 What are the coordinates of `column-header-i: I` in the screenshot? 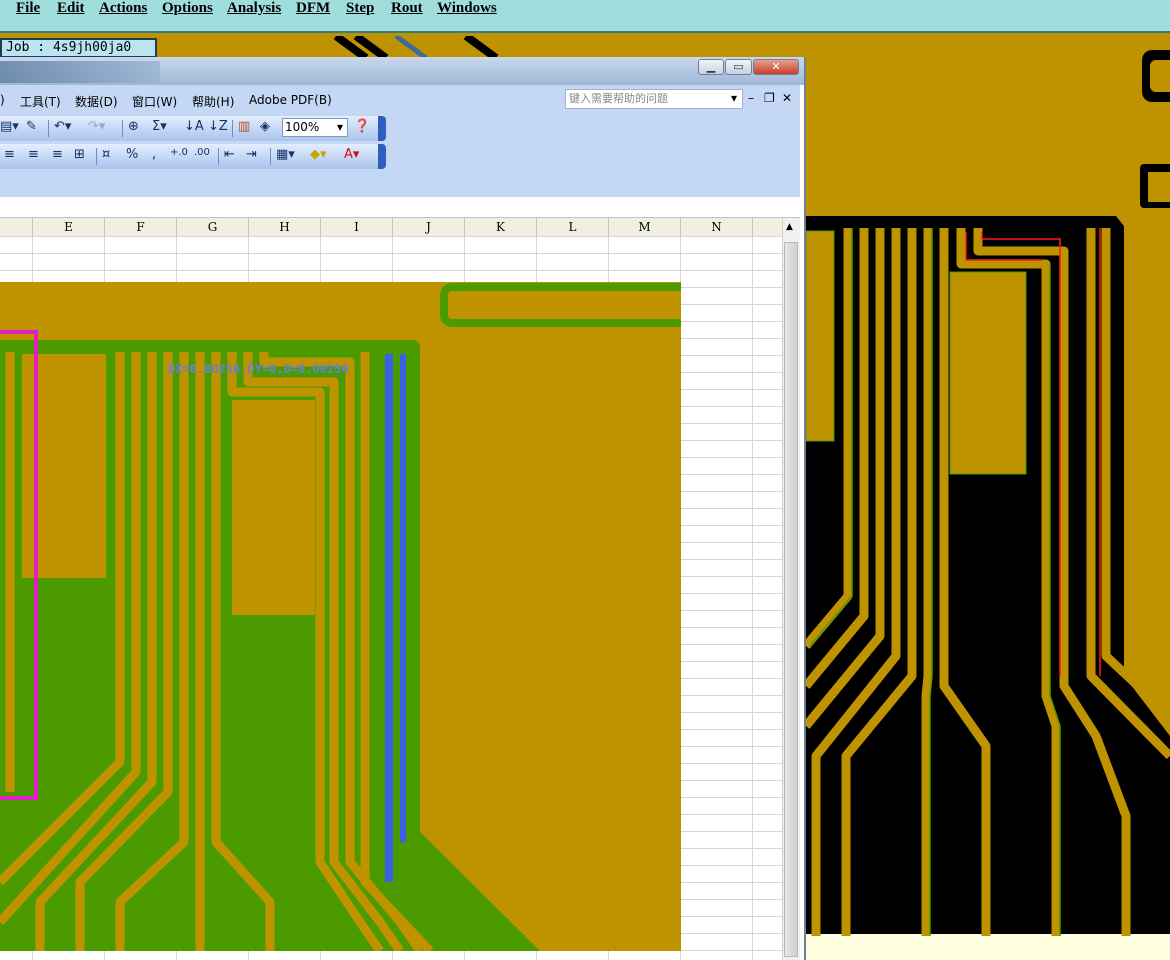 It's located at (357, 227).